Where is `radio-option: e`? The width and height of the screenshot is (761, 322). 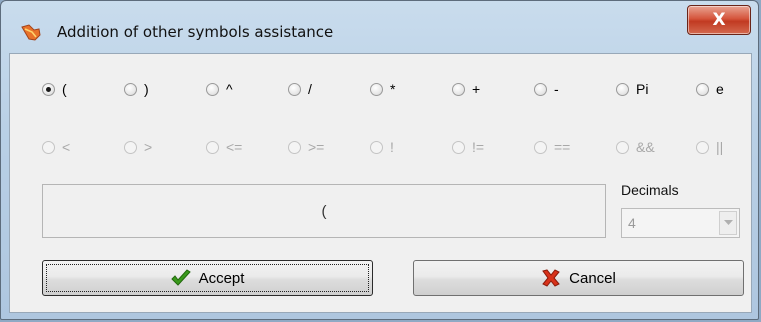
radio-option: e is located at coordinates (710, 89).